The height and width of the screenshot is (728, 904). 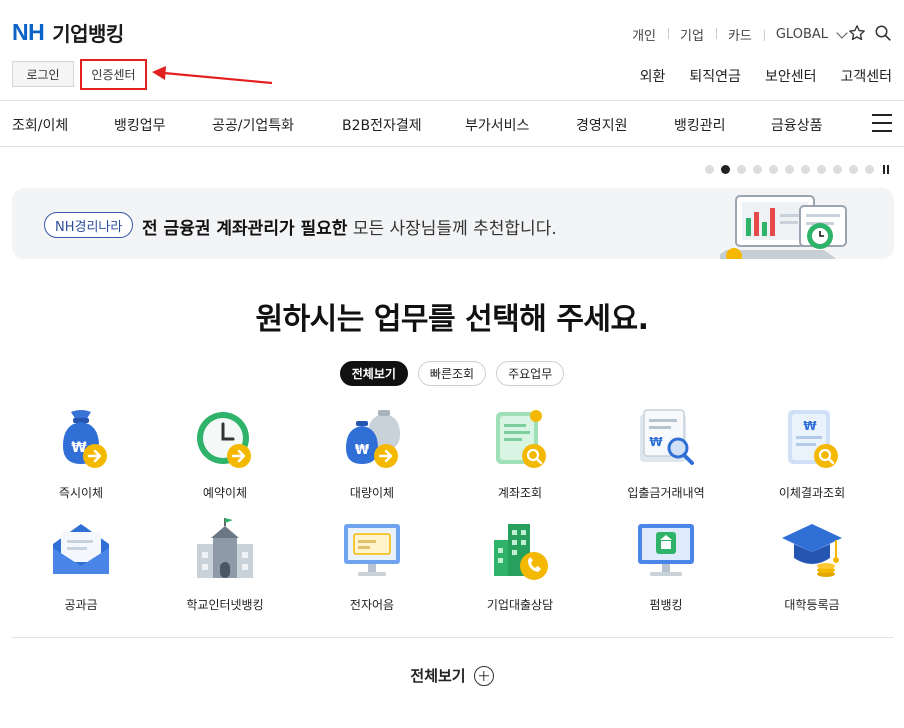 What do you see at coordinates (521, 439) in the screenshot?
I see `document-search-icon` at bounding box center [521, 439].